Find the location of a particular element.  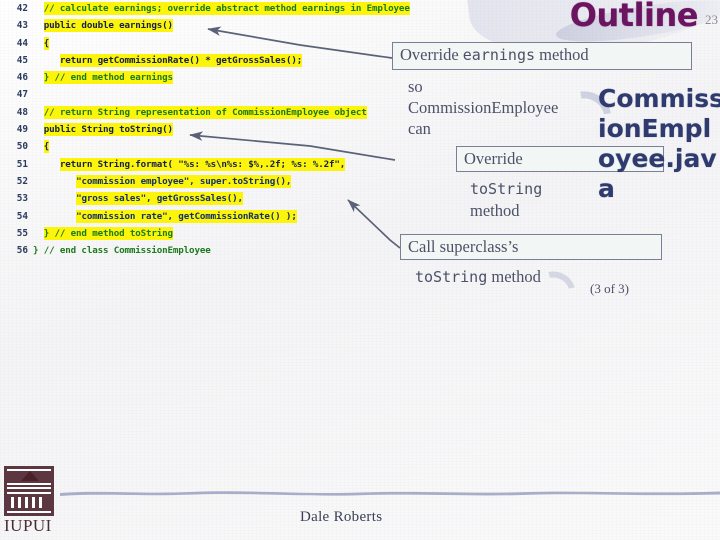

code-line-number: 56 is located at coordinates (22, 251).